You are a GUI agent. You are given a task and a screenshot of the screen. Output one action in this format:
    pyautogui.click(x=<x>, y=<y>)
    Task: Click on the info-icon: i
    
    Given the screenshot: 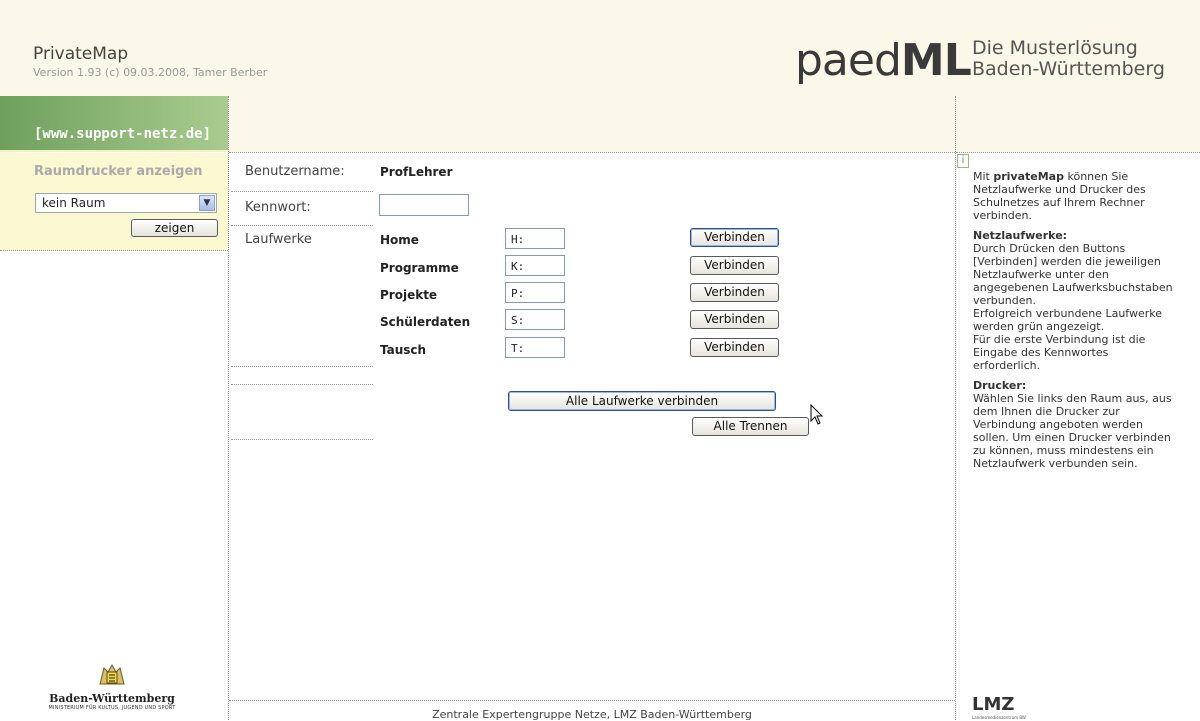 What is the action you would take?
    pyautogui.click(x=963, y=161)
    